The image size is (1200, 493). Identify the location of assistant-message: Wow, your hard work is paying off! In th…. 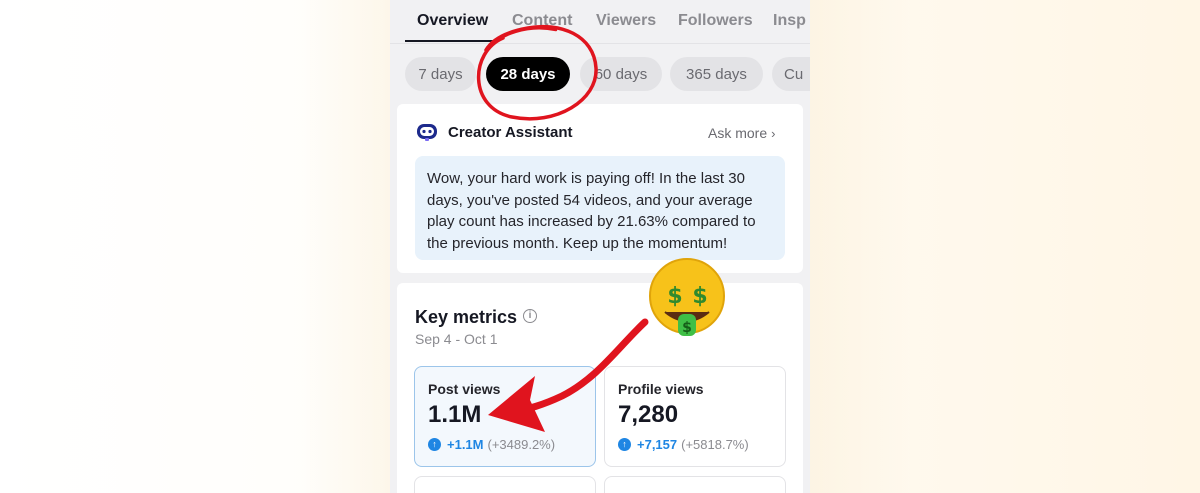
(600, 208).